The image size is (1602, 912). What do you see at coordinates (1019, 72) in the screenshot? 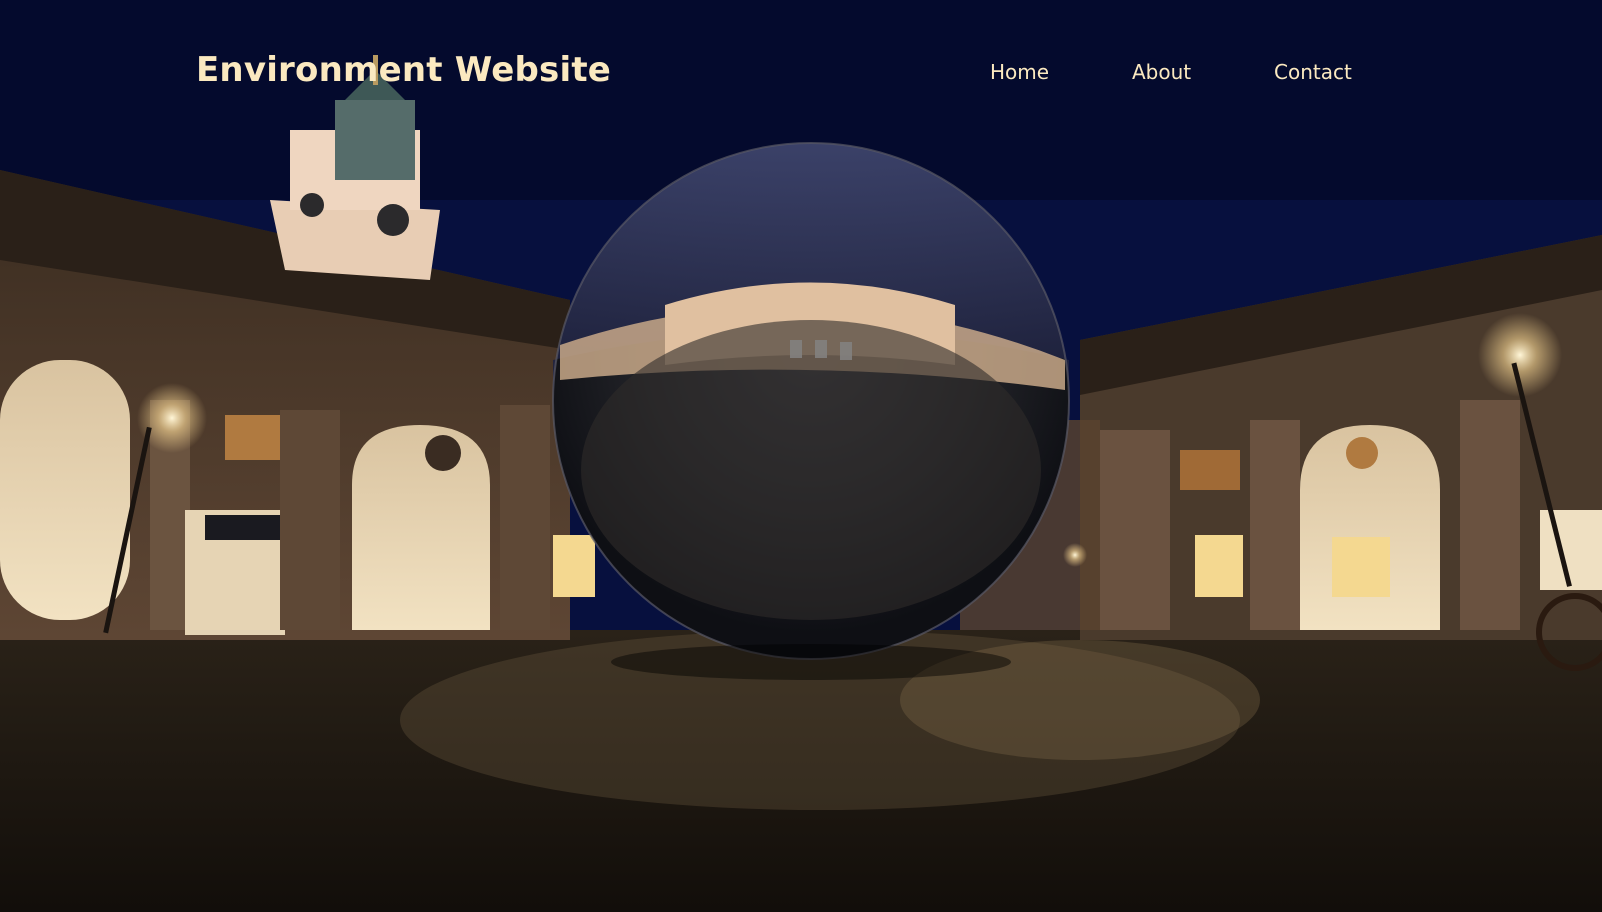
I see `nav-link-home: Home` at bounding box center [1019, 72].